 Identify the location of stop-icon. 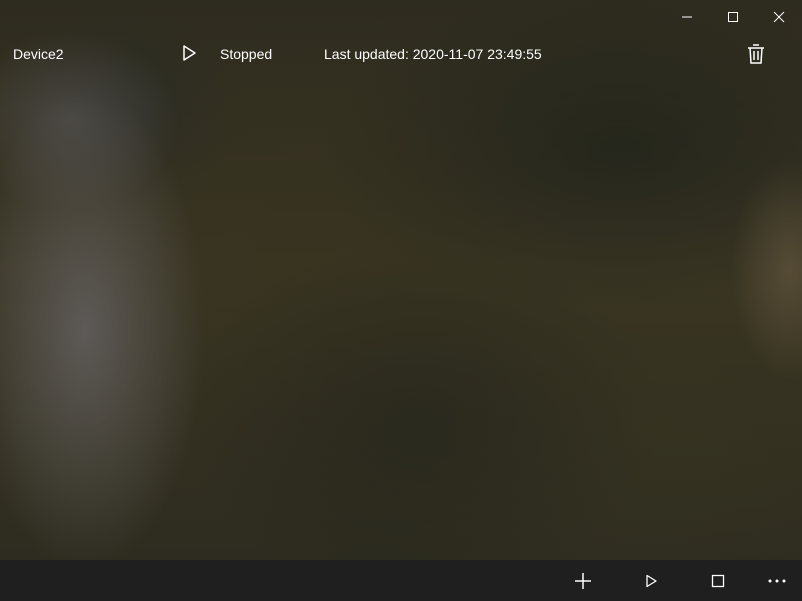
(718, 580).